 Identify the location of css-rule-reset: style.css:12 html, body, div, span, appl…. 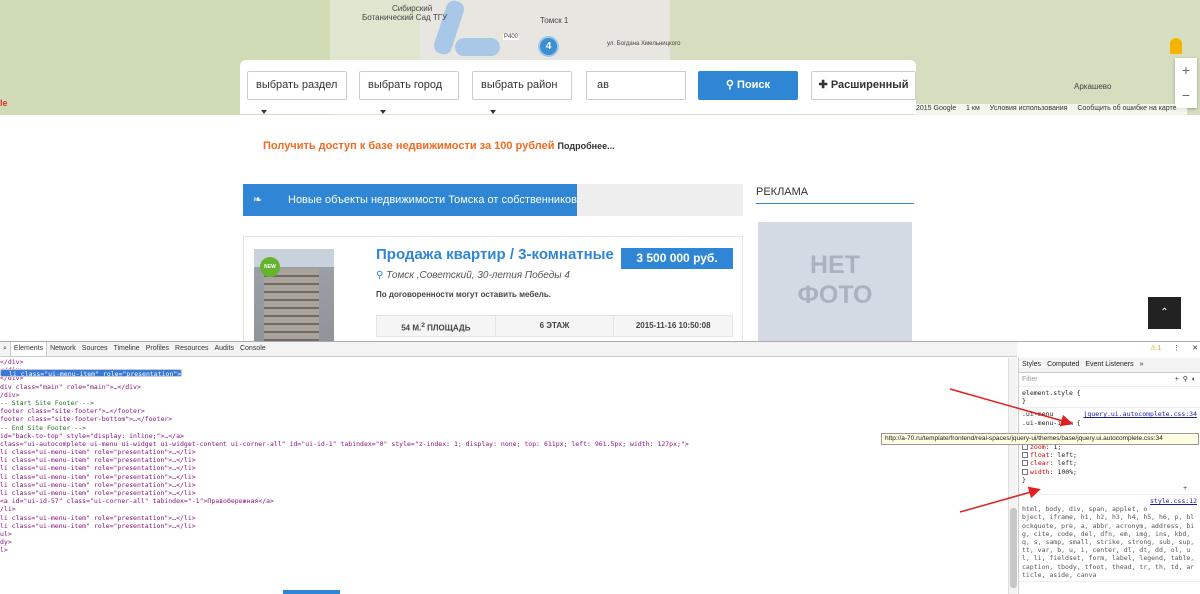
(1109, 539).